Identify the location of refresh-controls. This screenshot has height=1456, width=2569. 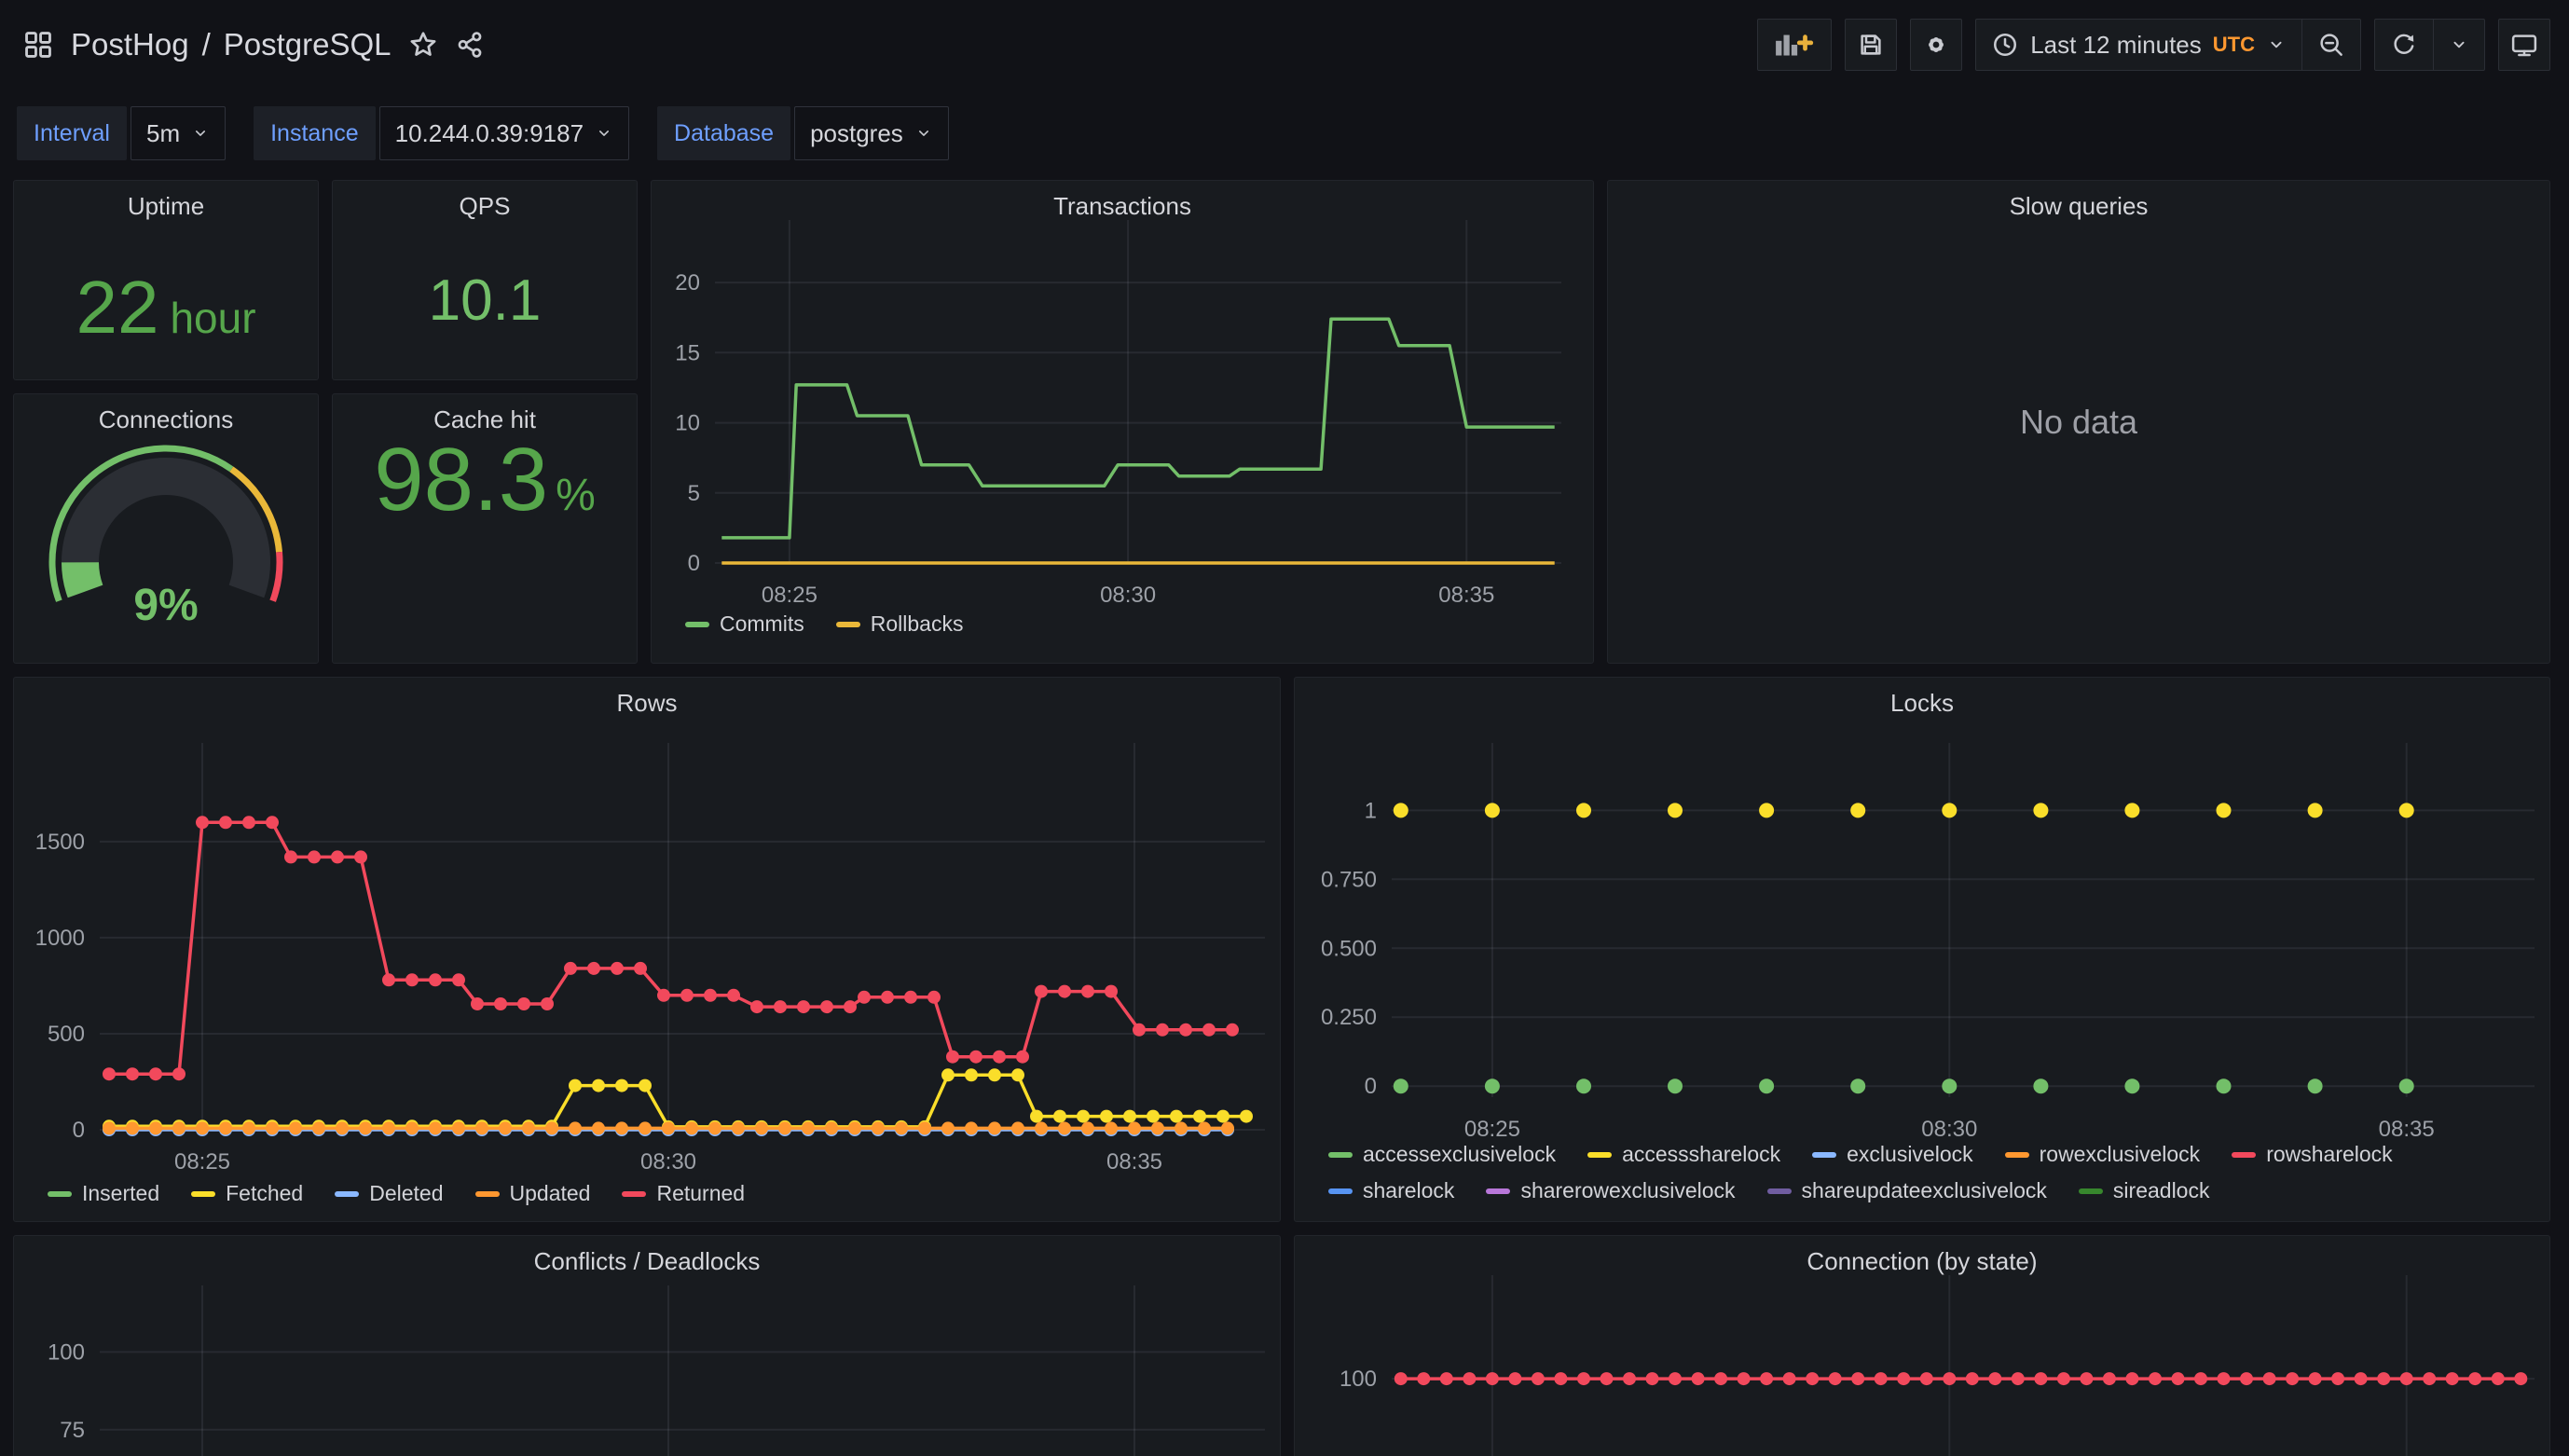
(2429, 45).